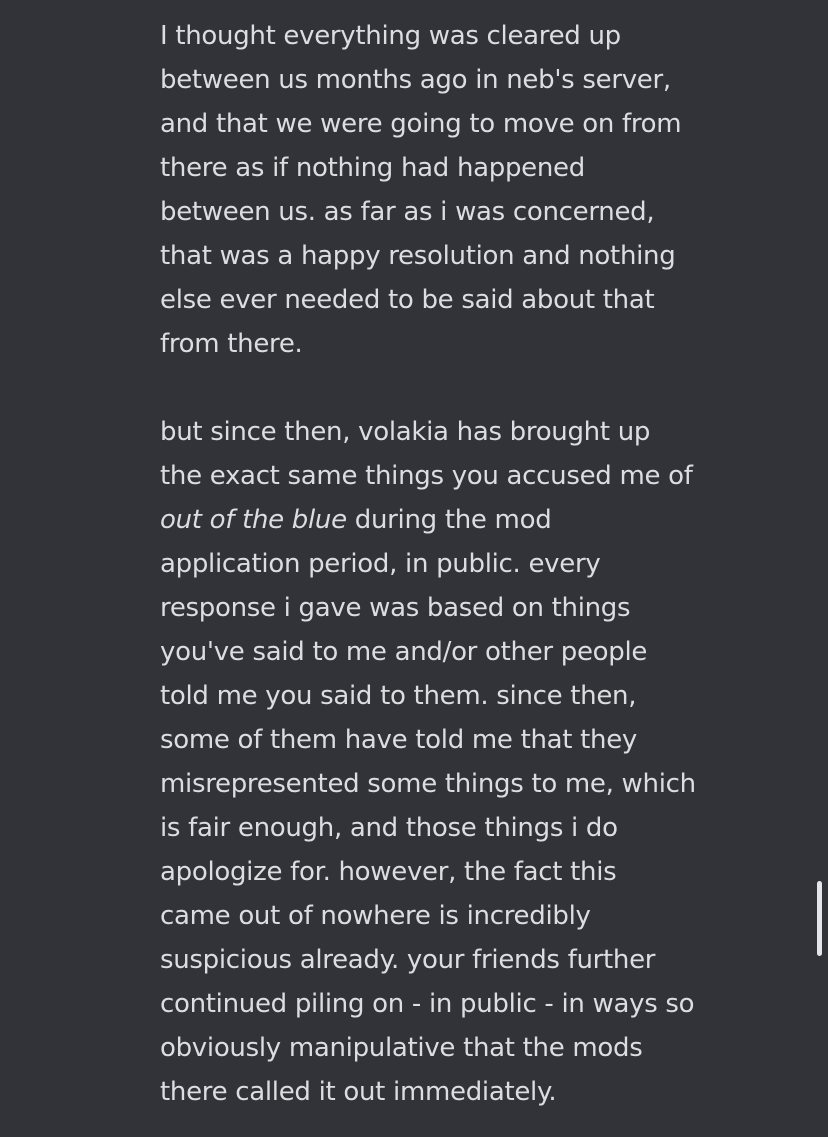 The height and width of the screenshot is (1137, 828). I want to click on scrollbar-thumb, so click(819, 918).